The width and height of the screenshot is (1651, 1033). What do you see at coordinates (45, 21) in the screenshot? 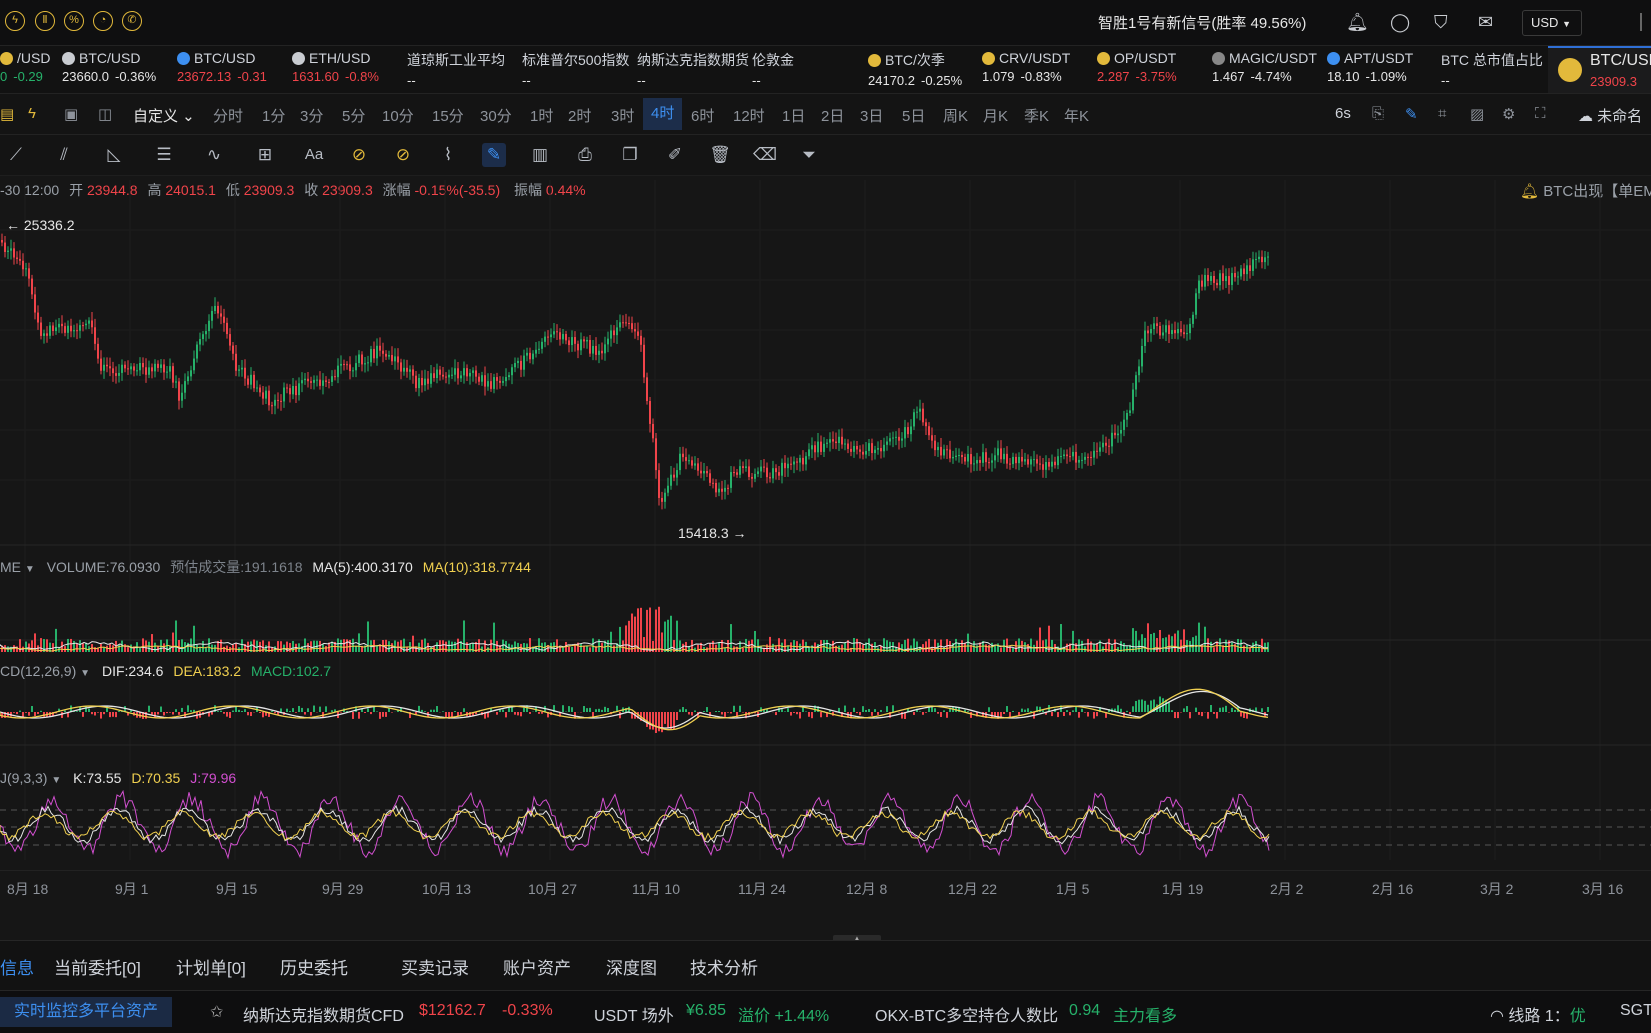
I see `pause-icon: Ⅱ` at bounding box center [45, 21].